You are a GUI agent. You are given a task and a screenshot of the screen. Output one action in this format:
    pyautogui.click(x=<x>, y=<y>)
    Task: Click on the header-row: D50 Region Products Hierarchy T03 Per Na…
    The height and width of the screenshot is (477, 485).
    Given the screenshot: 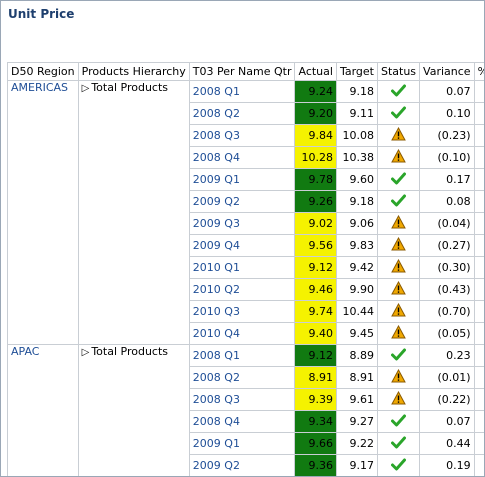 What is the action you would take?
    pyautogui.click(x=245, y=71)
    